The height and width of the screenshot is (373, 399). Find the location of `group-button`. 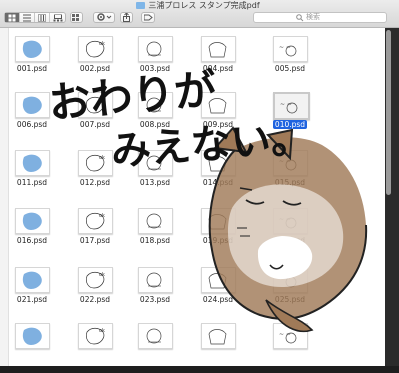

group-button is located at coordinates (76, 17).